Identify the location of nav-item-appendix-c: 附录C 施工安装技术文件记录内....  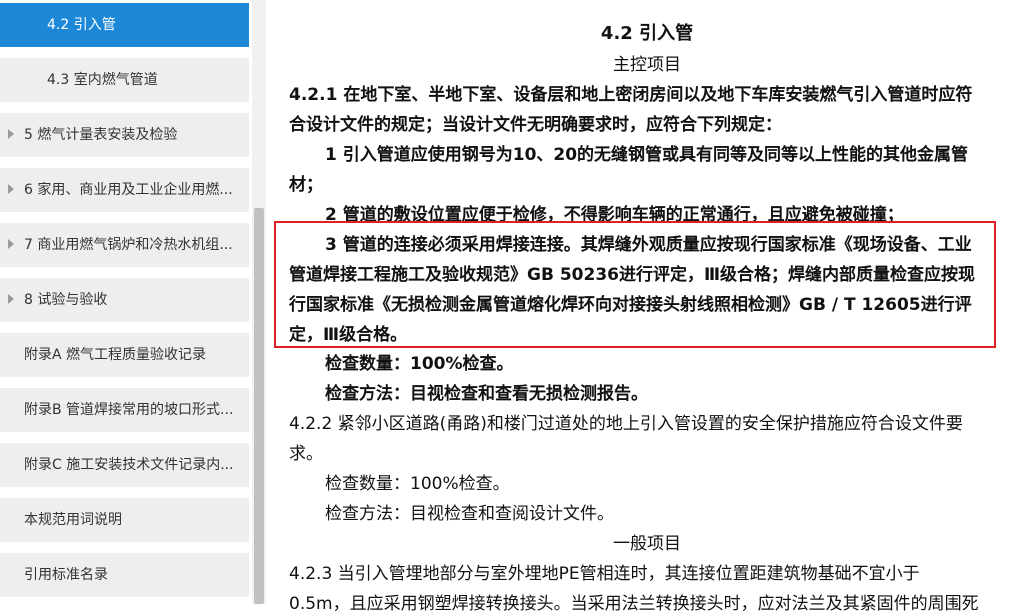
(124, 465).